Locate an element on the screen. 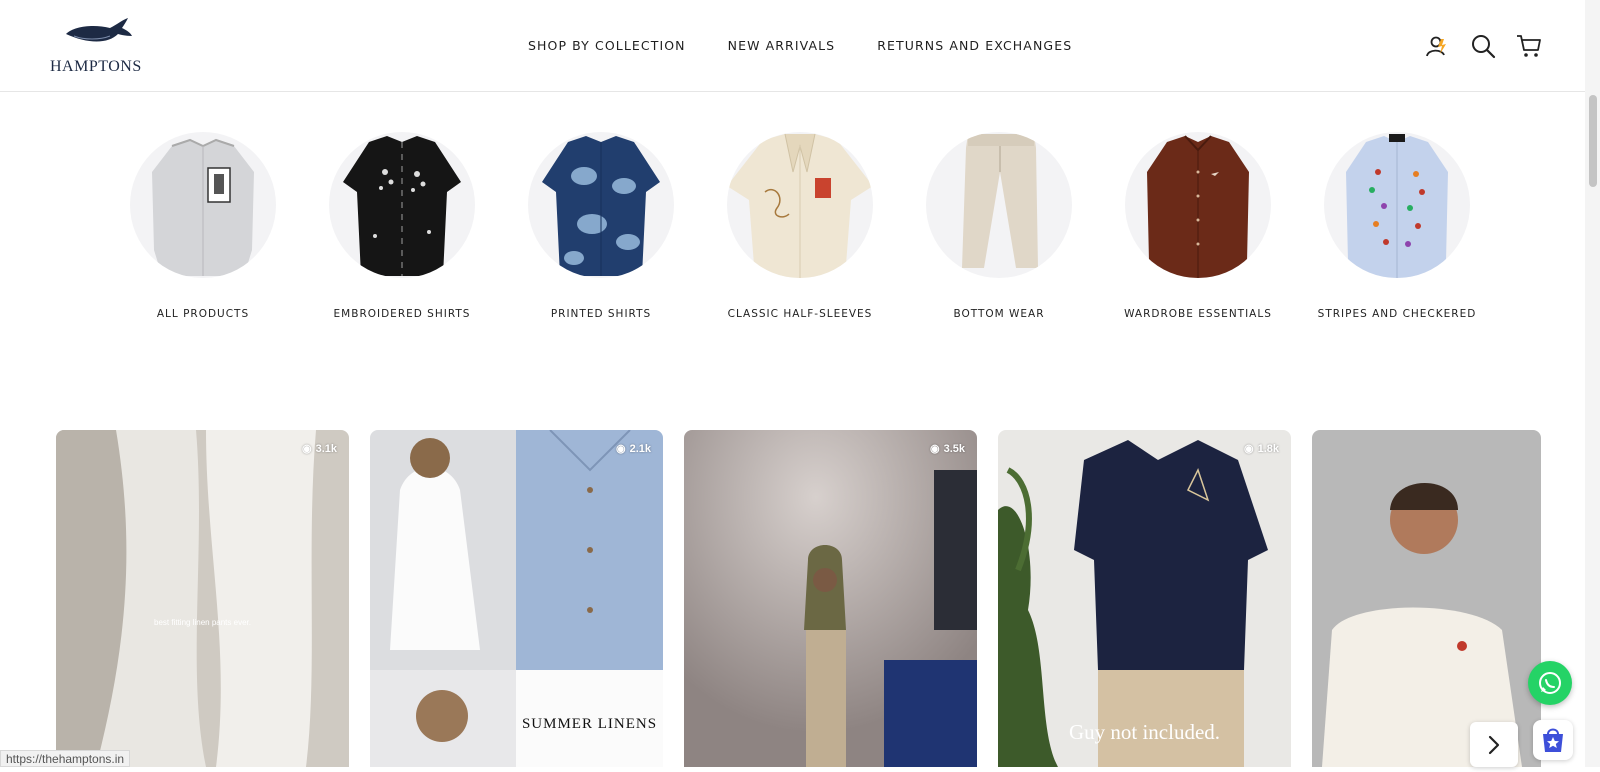 The width and height of the screenshot is (1600, 772). view-count: ◉ 3.5k is located at coordinates (947, 449).